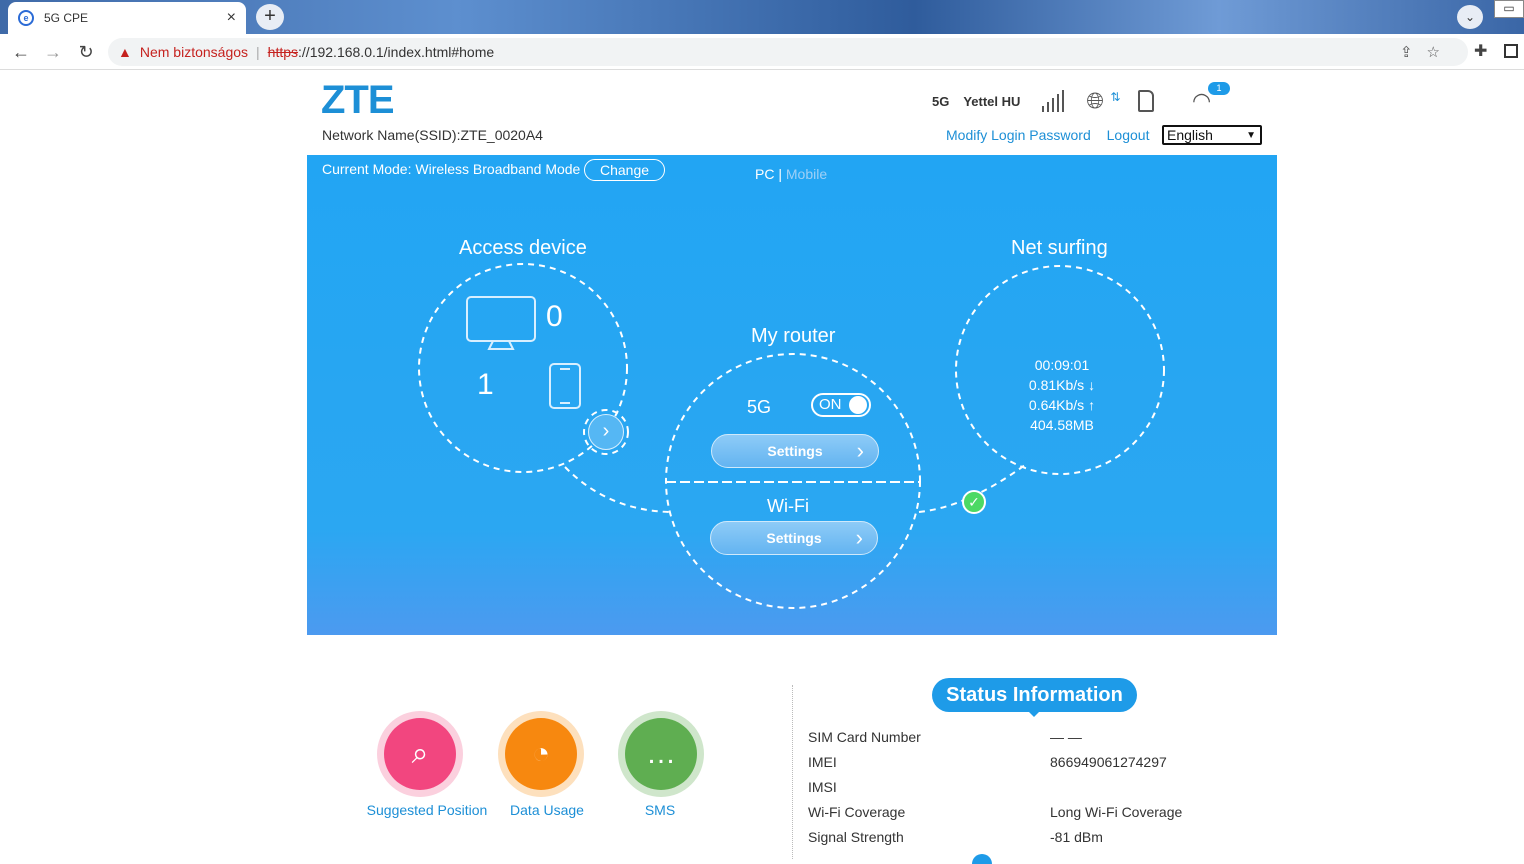 Image resolution: width=1524 pixels, height=864 pixels. I want to click on wifi-title: Wi-Fi, so click(788, 506).